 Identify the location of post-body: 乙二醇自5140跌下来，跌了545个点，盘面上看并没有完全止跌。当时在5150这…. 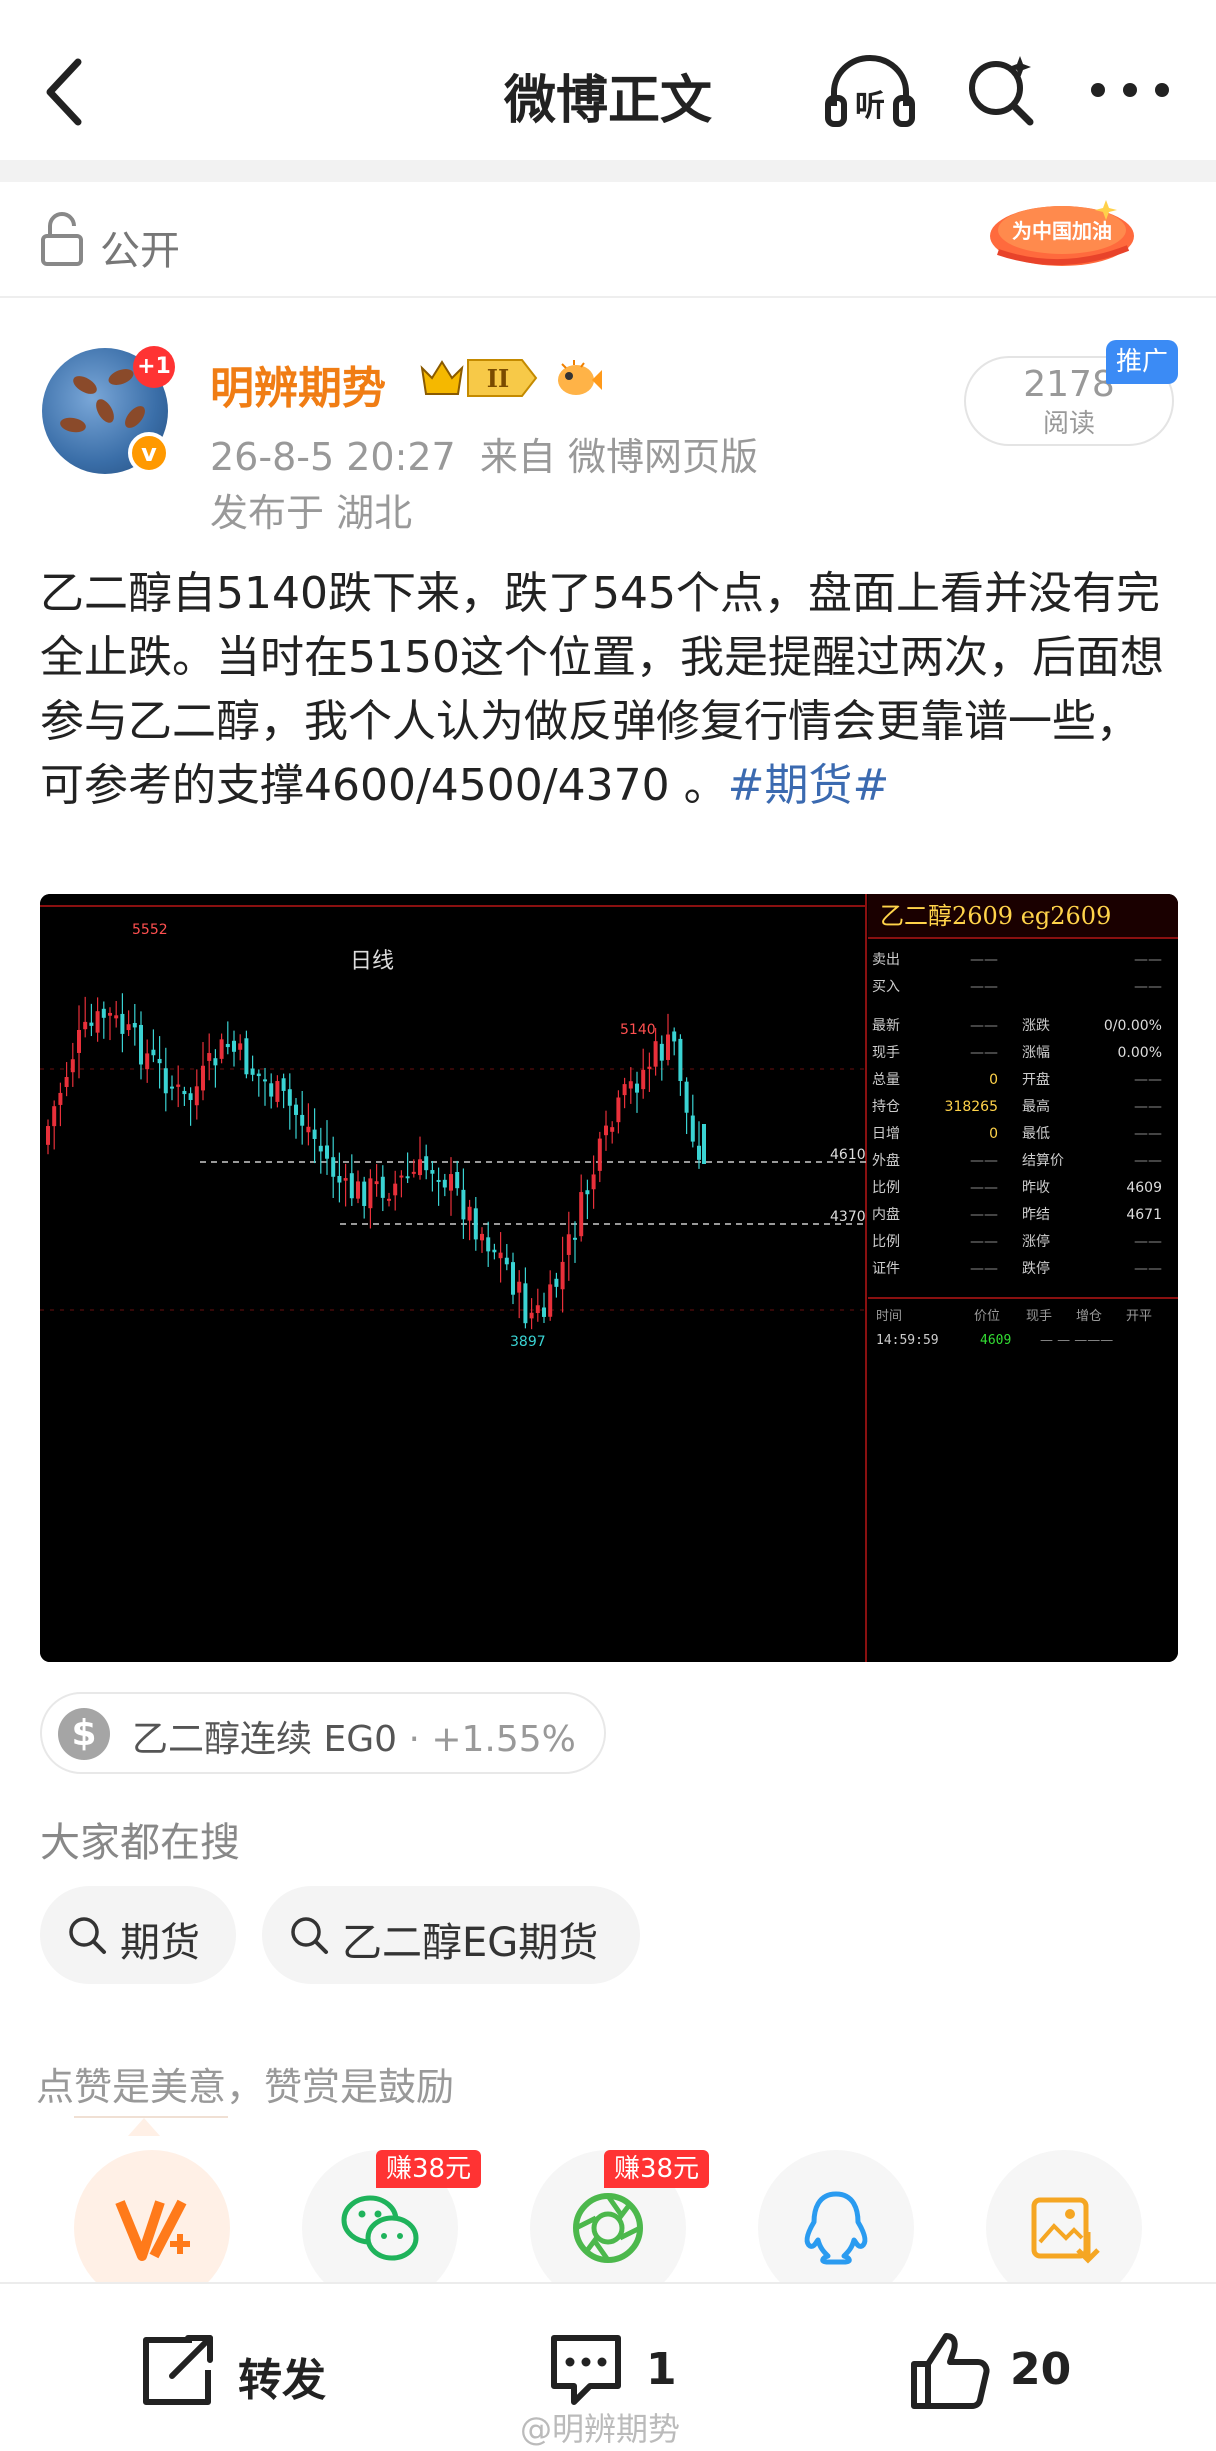
(610, 690).